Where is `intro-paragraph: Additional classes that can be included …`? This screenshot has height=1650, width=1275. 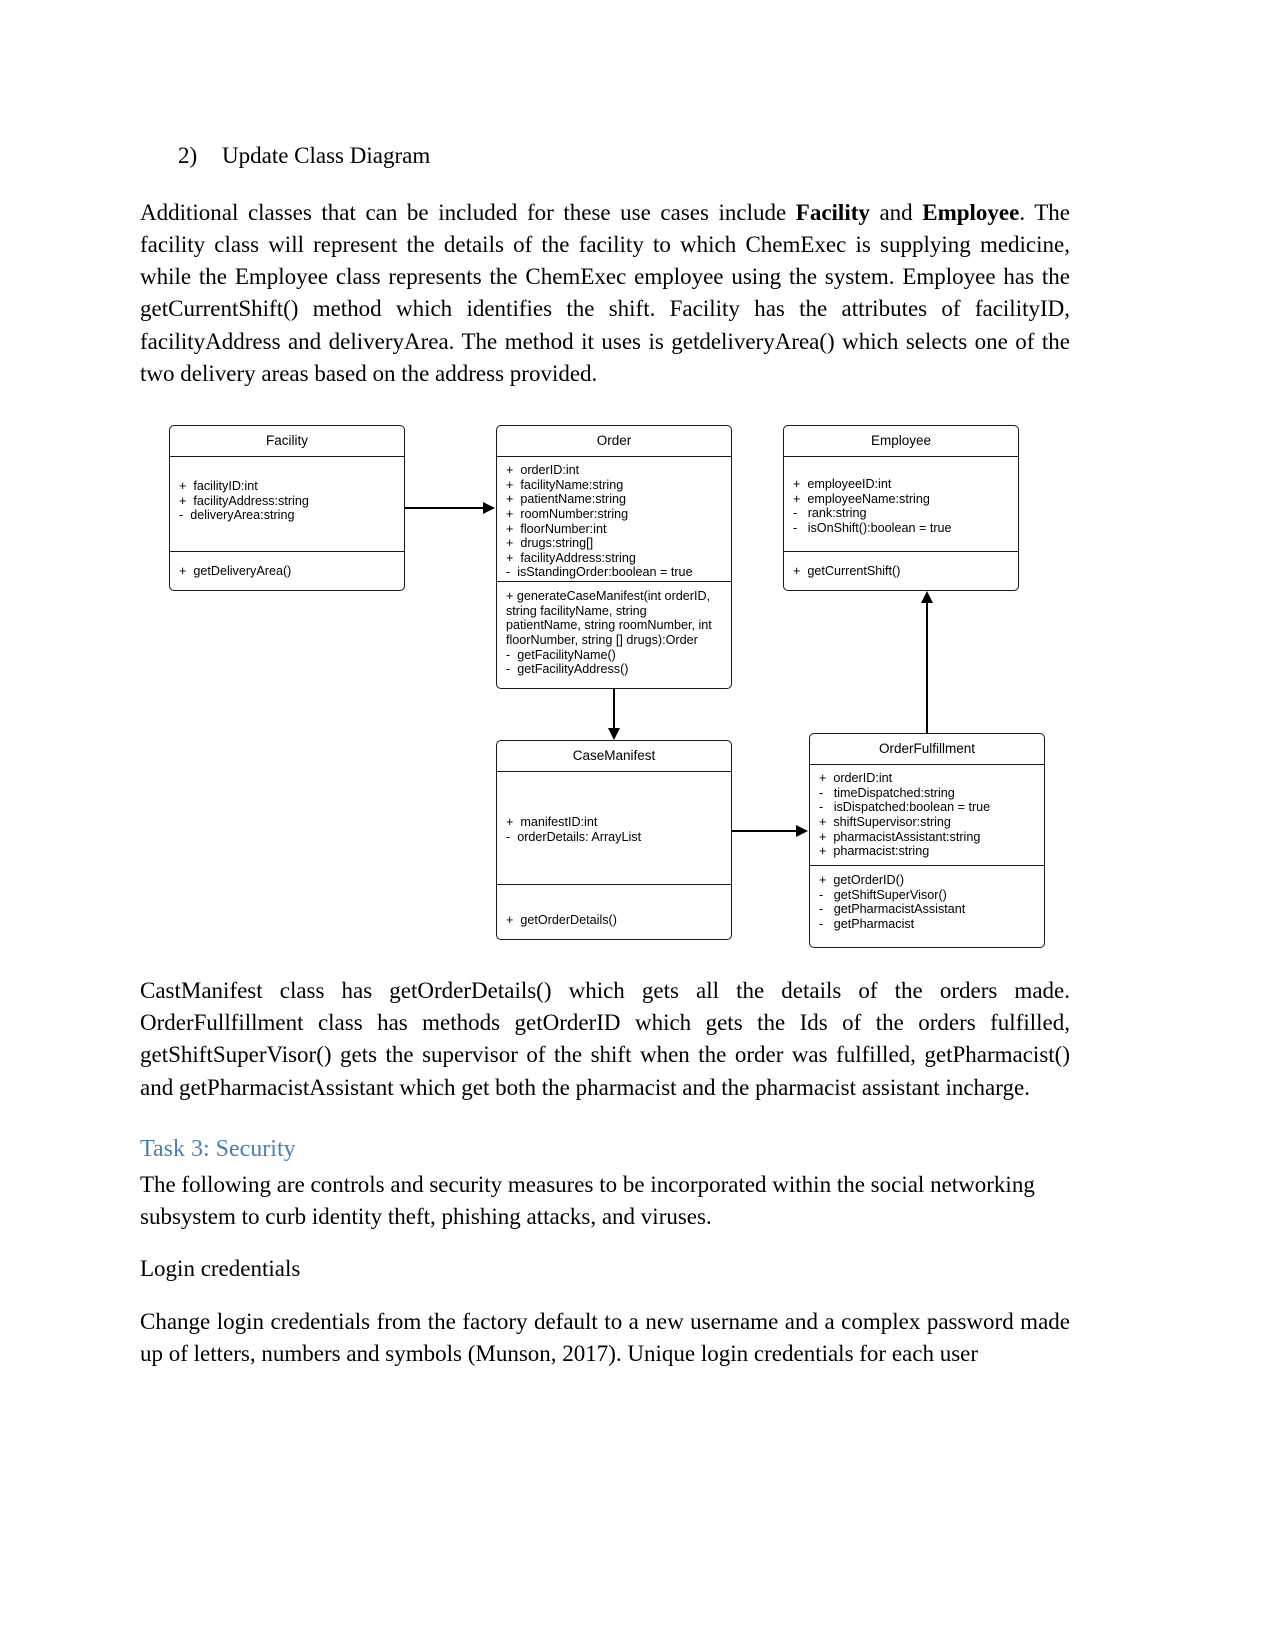 intro-paragraph: Additional classes that can be included … is located at coordinates (605, 293).